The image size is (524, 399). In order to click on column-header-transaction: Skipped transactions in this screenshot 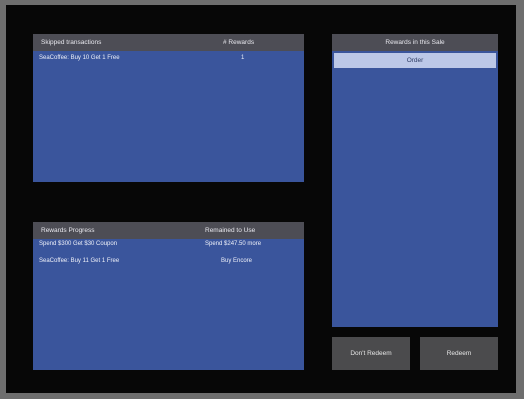, I will do `click(71, 42)`.